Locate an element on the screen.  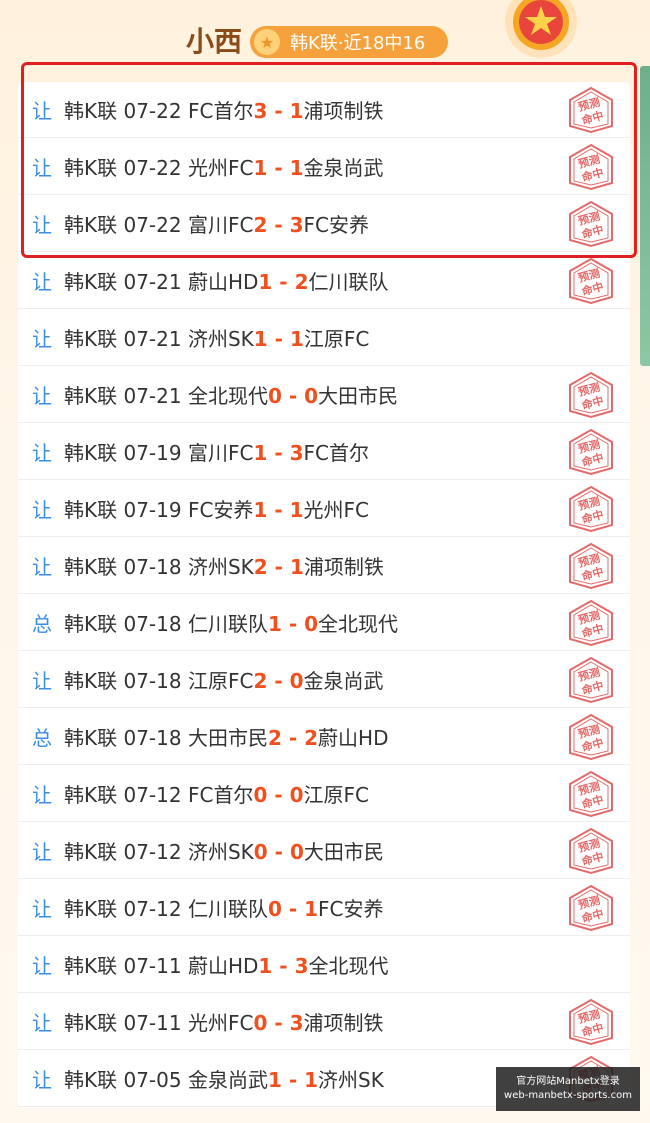
match-row: 让韩K联 07-11 蔚山HD1 - 3全北现代 is located at coordinates (324, 965).